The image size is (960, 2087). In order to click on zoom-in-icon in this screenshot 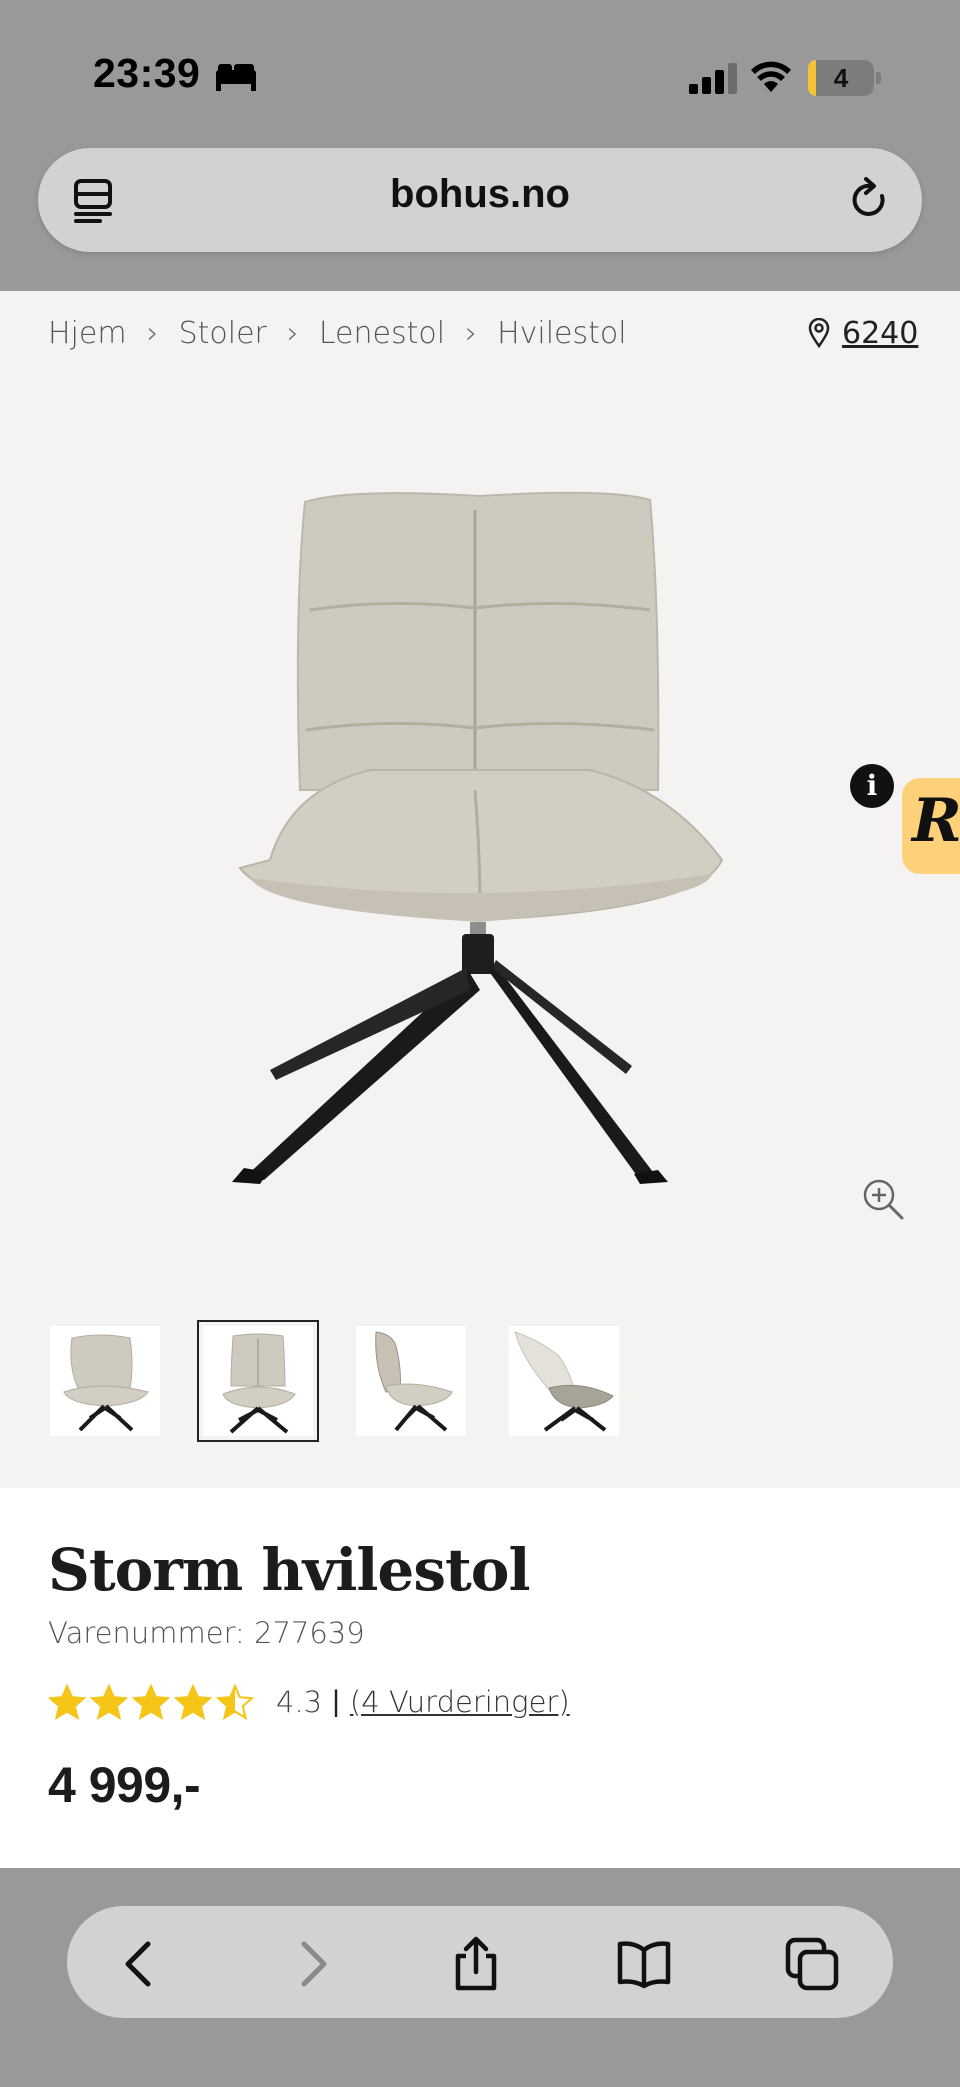, I will do `click(883, 1199)`.